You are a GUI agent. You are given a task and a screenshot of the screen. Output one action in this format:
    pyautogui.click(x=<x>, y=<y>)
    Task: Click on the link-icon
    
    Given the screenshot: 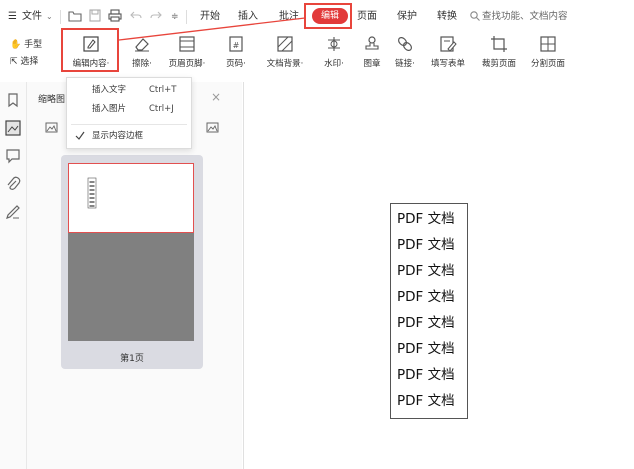 What is the action you would take?
    pyautogui.click(x=405, y=44)
    